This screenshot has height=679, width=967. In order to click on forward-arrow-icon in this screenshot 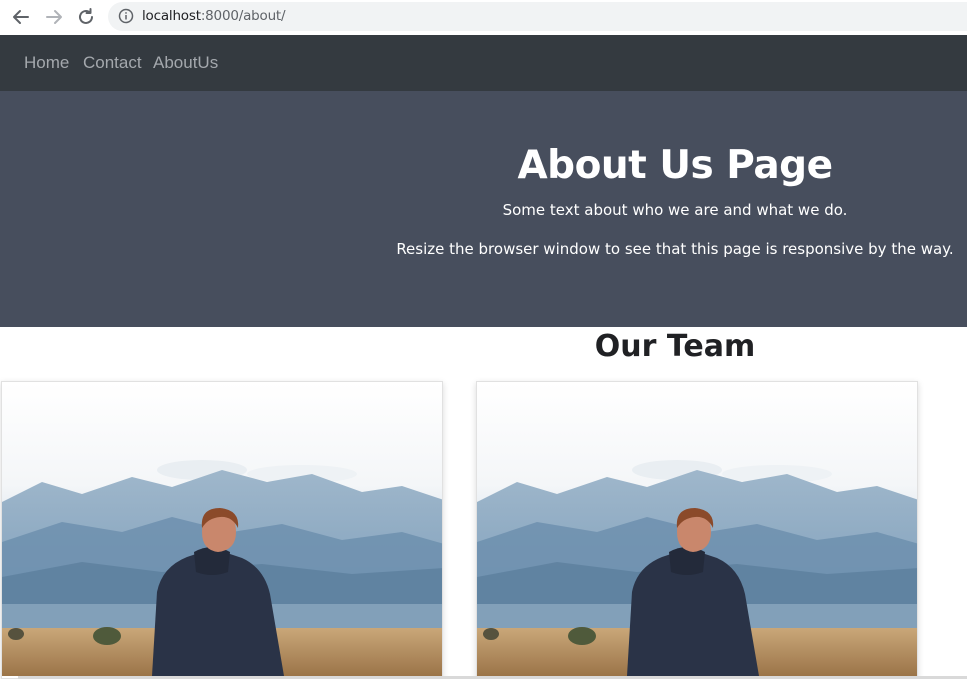, I will do `click(54, 17)`.